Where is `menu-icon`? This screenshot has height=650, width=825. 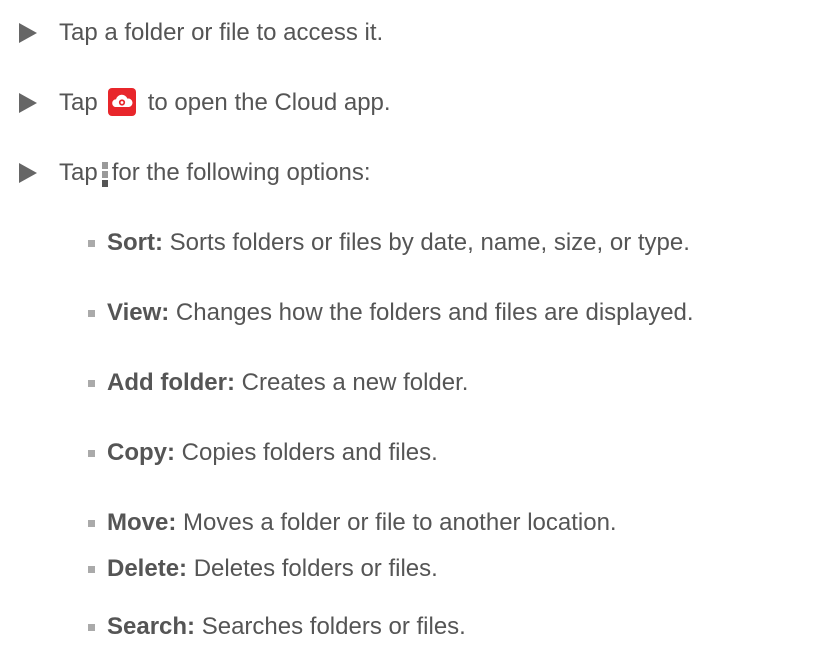
menu-icon is located at coordinates (104, 174).